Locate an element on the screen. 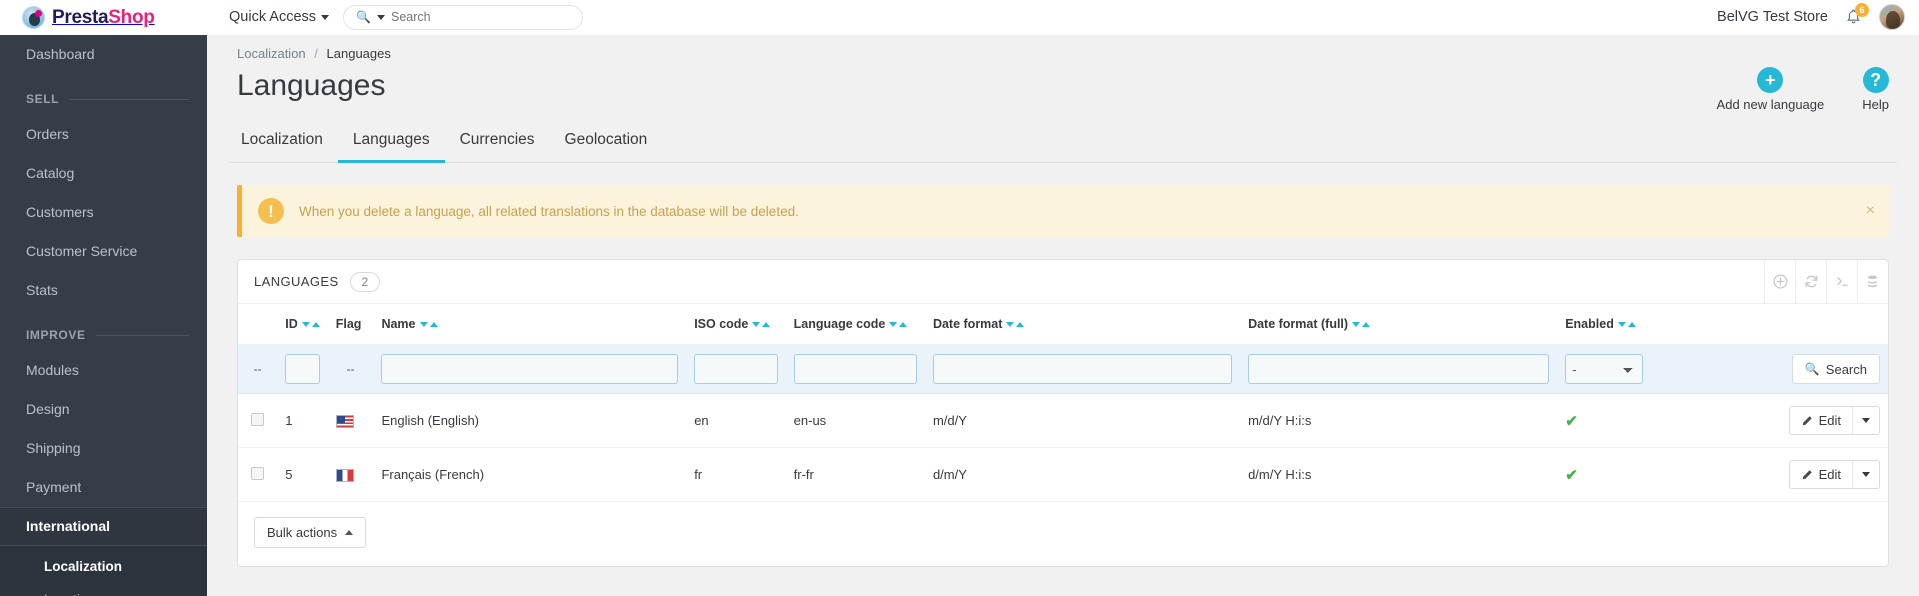 The height and width of the screenshot is (596, 1919). divider is located at coordinates (129, 99).